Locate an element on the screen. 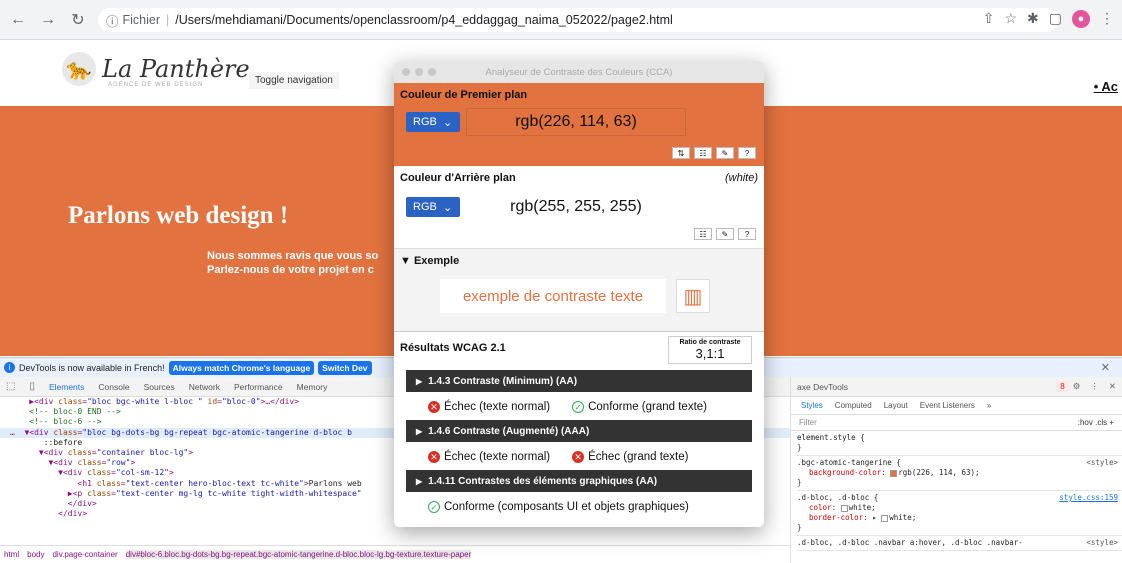 The height and width of the screenshot is (563, 1122). hero-title: Parlons web design ! is located at coordinates (178, 215).